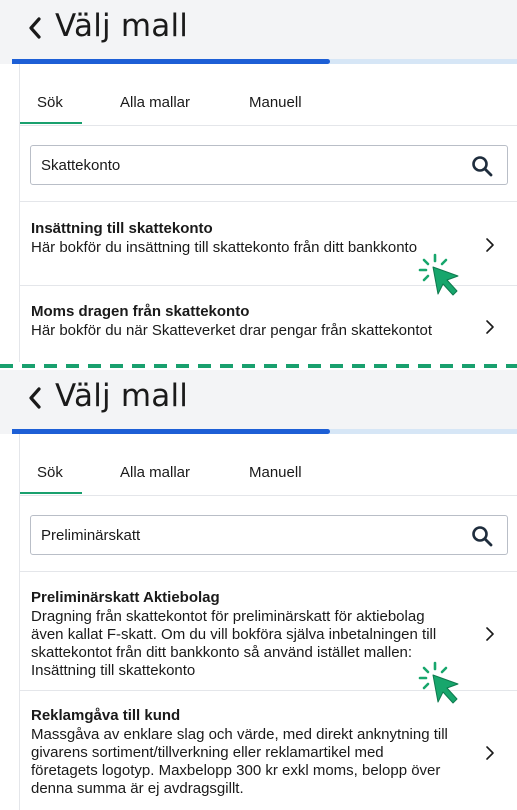 This screenshot has height=810, width=517. I want to click on panel-separator, so click(258, 366).